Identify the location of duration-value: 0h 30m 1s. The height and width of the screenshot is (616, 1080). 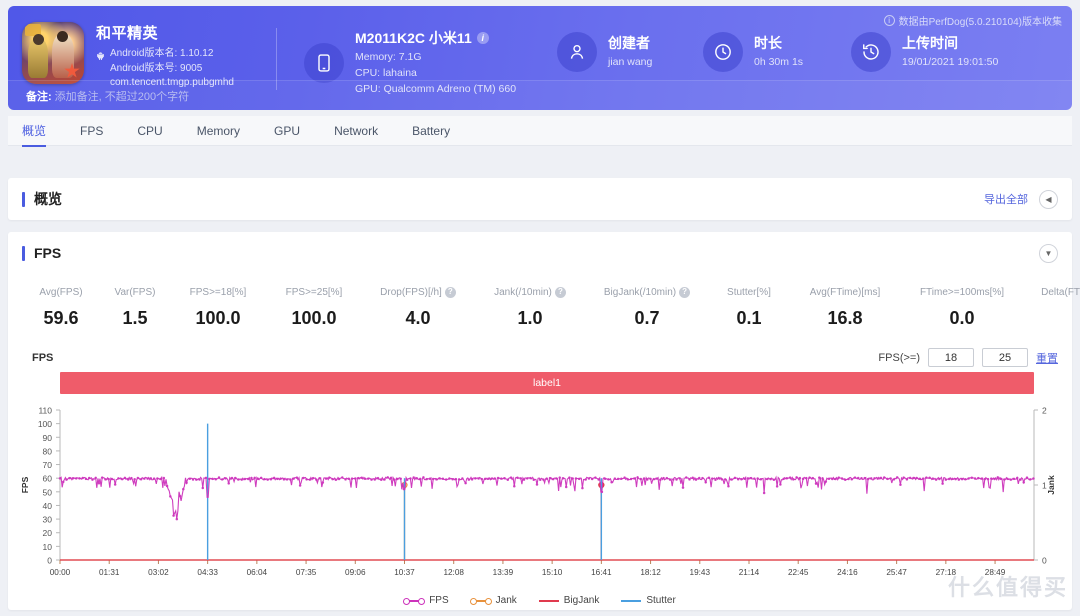
(779, 62).